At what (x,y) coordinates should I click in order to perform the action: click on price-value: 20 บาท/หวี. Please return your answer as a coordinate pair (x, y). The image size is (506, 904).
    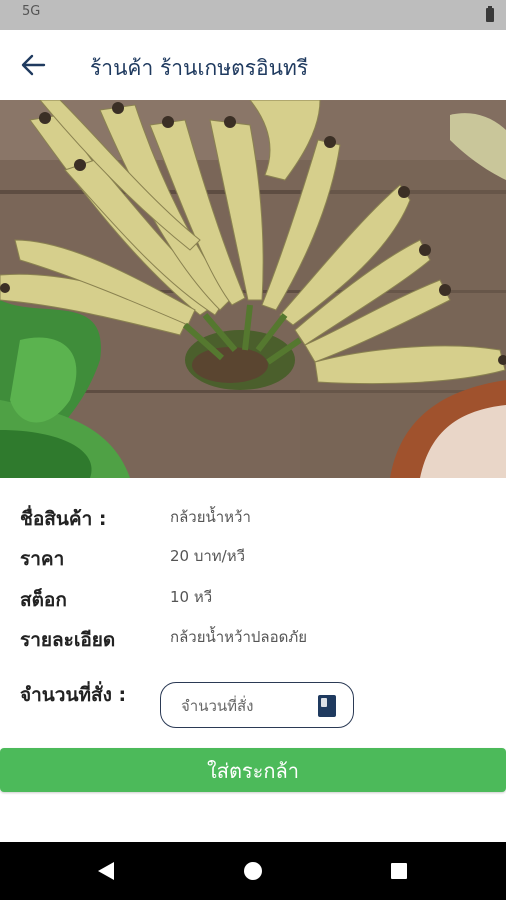
    Looking at the image, I should click on (208, 556).